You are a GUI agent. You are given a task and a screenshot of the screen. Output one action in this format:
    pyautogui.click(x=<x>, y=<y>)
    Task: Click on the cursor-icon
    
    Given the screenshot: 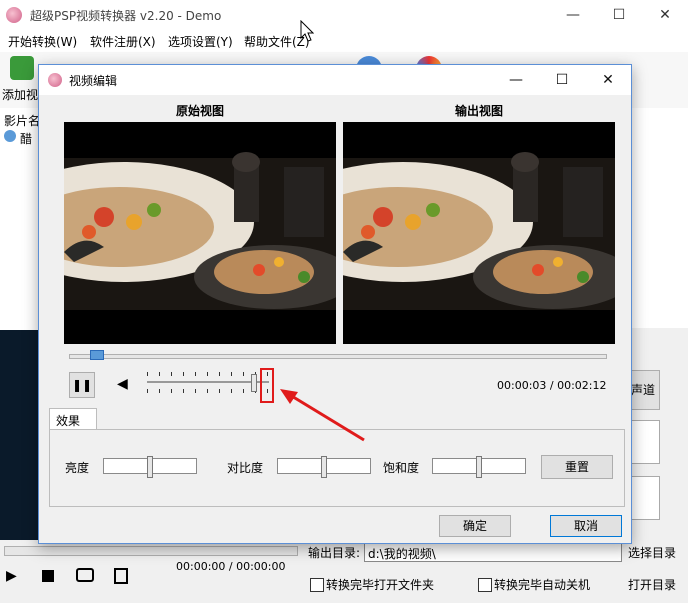 What is the action you would take?
    pyautogui.click(x=307, y=31)
    